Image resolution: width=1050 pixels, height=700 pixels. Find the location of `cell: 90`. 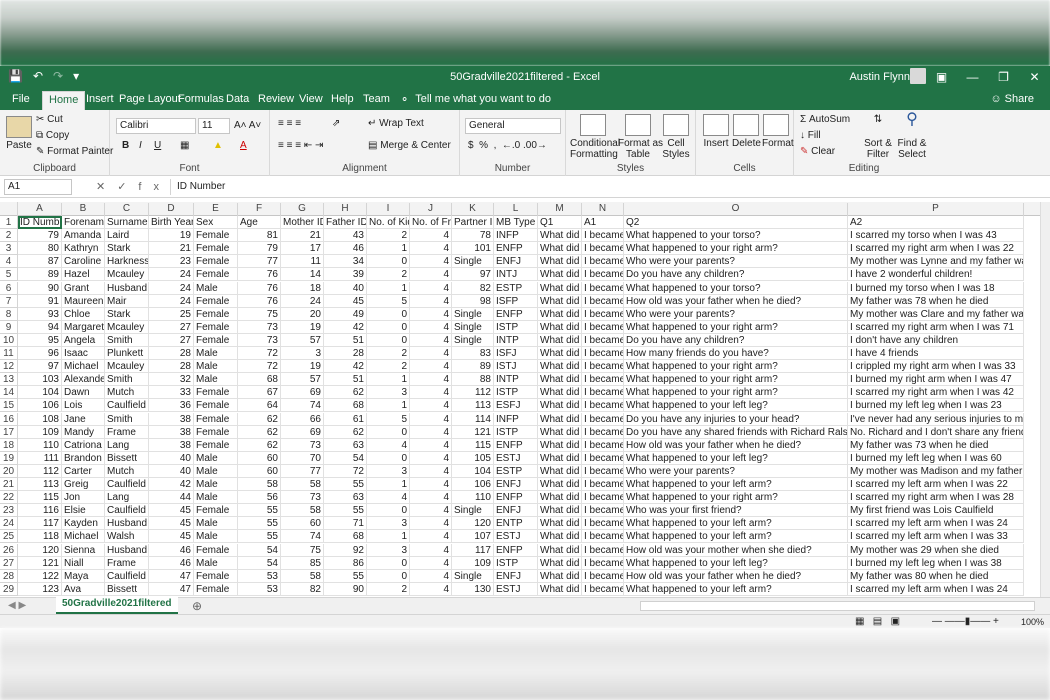

cell: 90 is located at coordinates (40, 288).